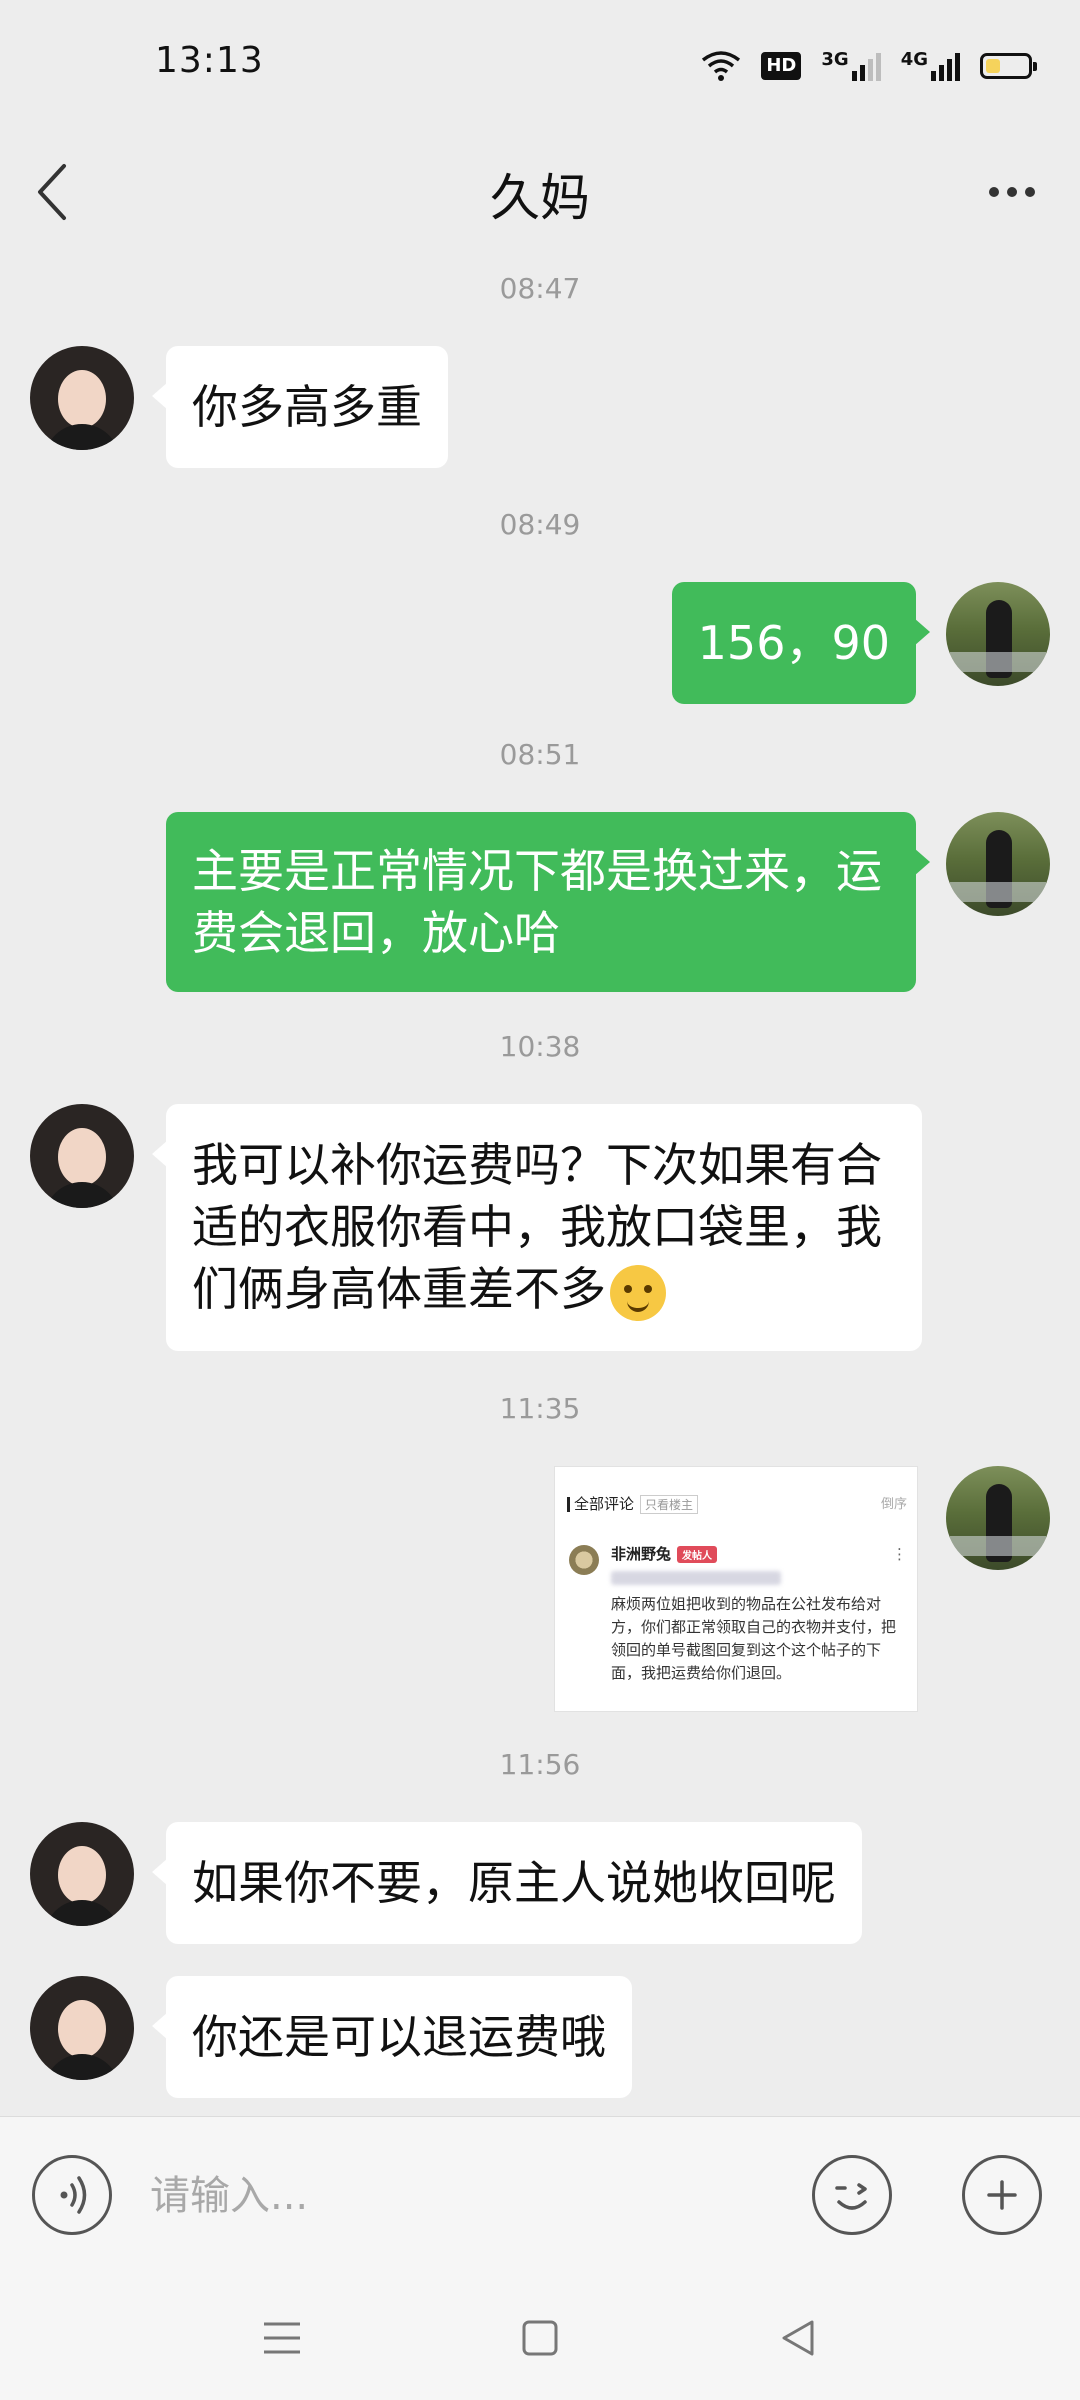 This screenshot has height=2400, width=1080. What do you see at coordinates (835, 59) in the screenshot?
I see `net-3g-label: 3G` at bounding box center [835, 59].